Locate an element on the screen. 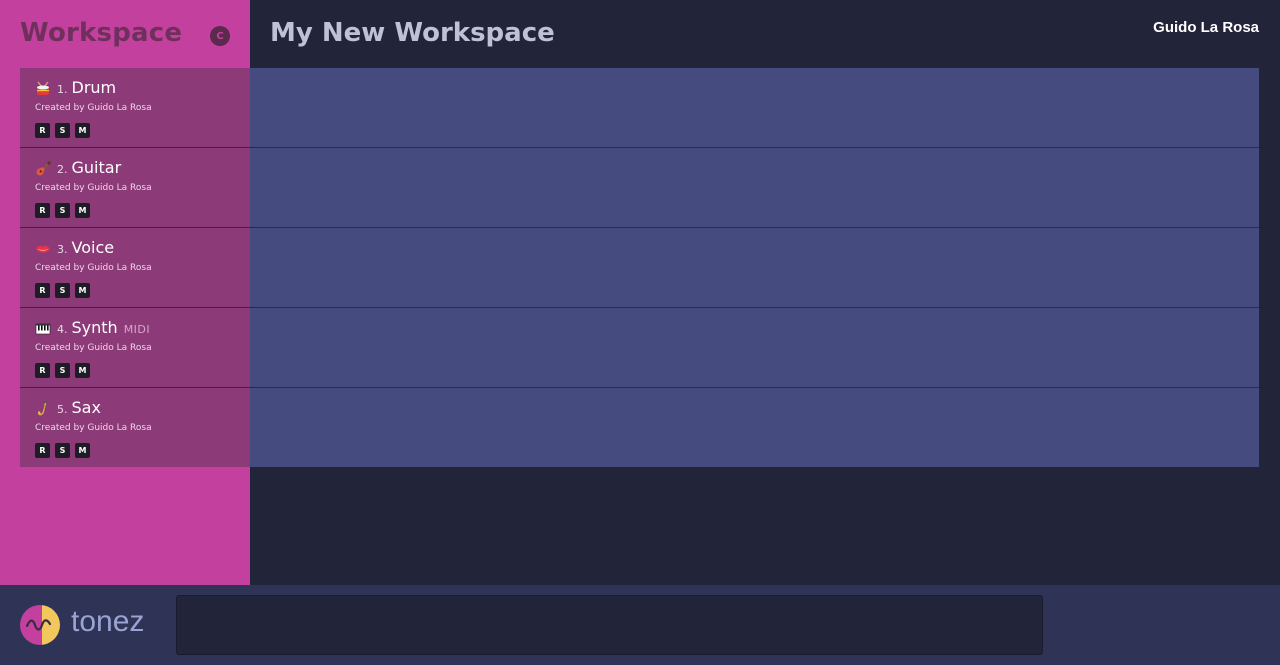  drum-icon is located at coordinates (43, 88).